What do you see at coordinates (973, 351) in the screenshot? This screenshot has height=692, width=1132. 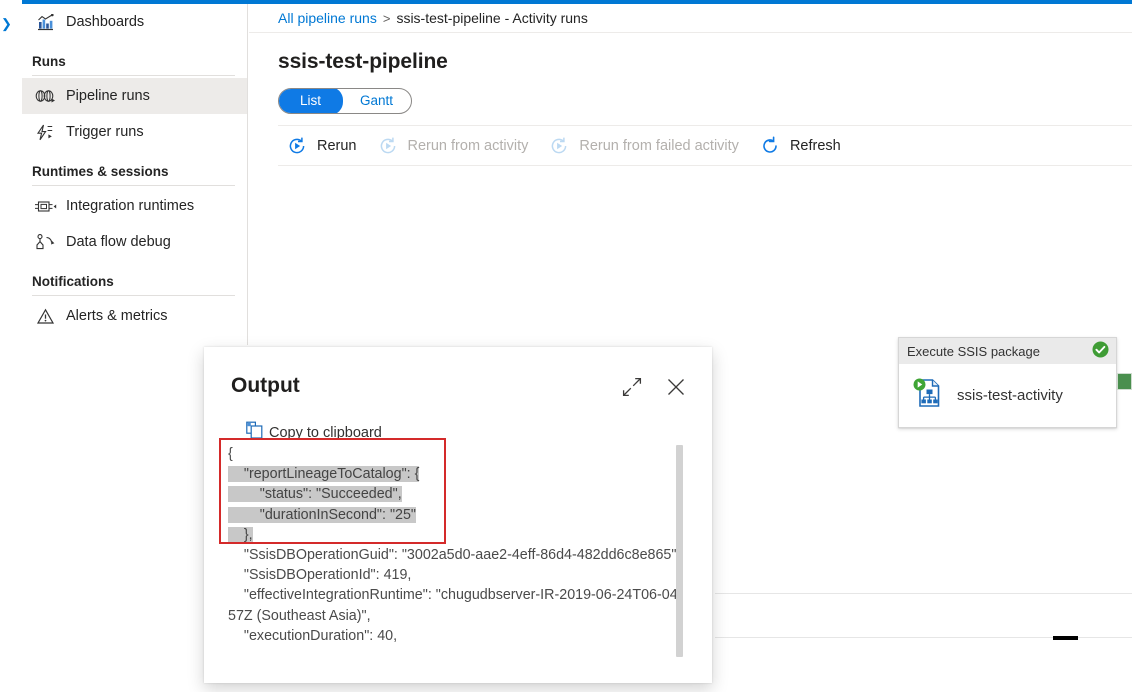 I see `activity-type-label: Execute SSIS package` at bounding box center [973, 351].